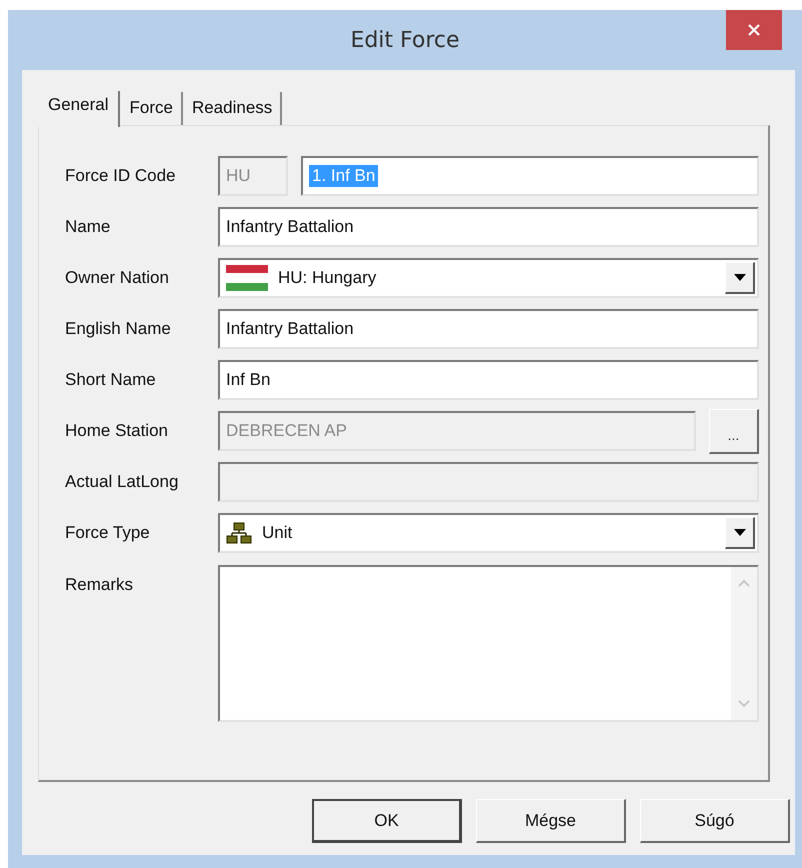  I want to click on dropdown-value: HU: Hungary, so click(328, 278).